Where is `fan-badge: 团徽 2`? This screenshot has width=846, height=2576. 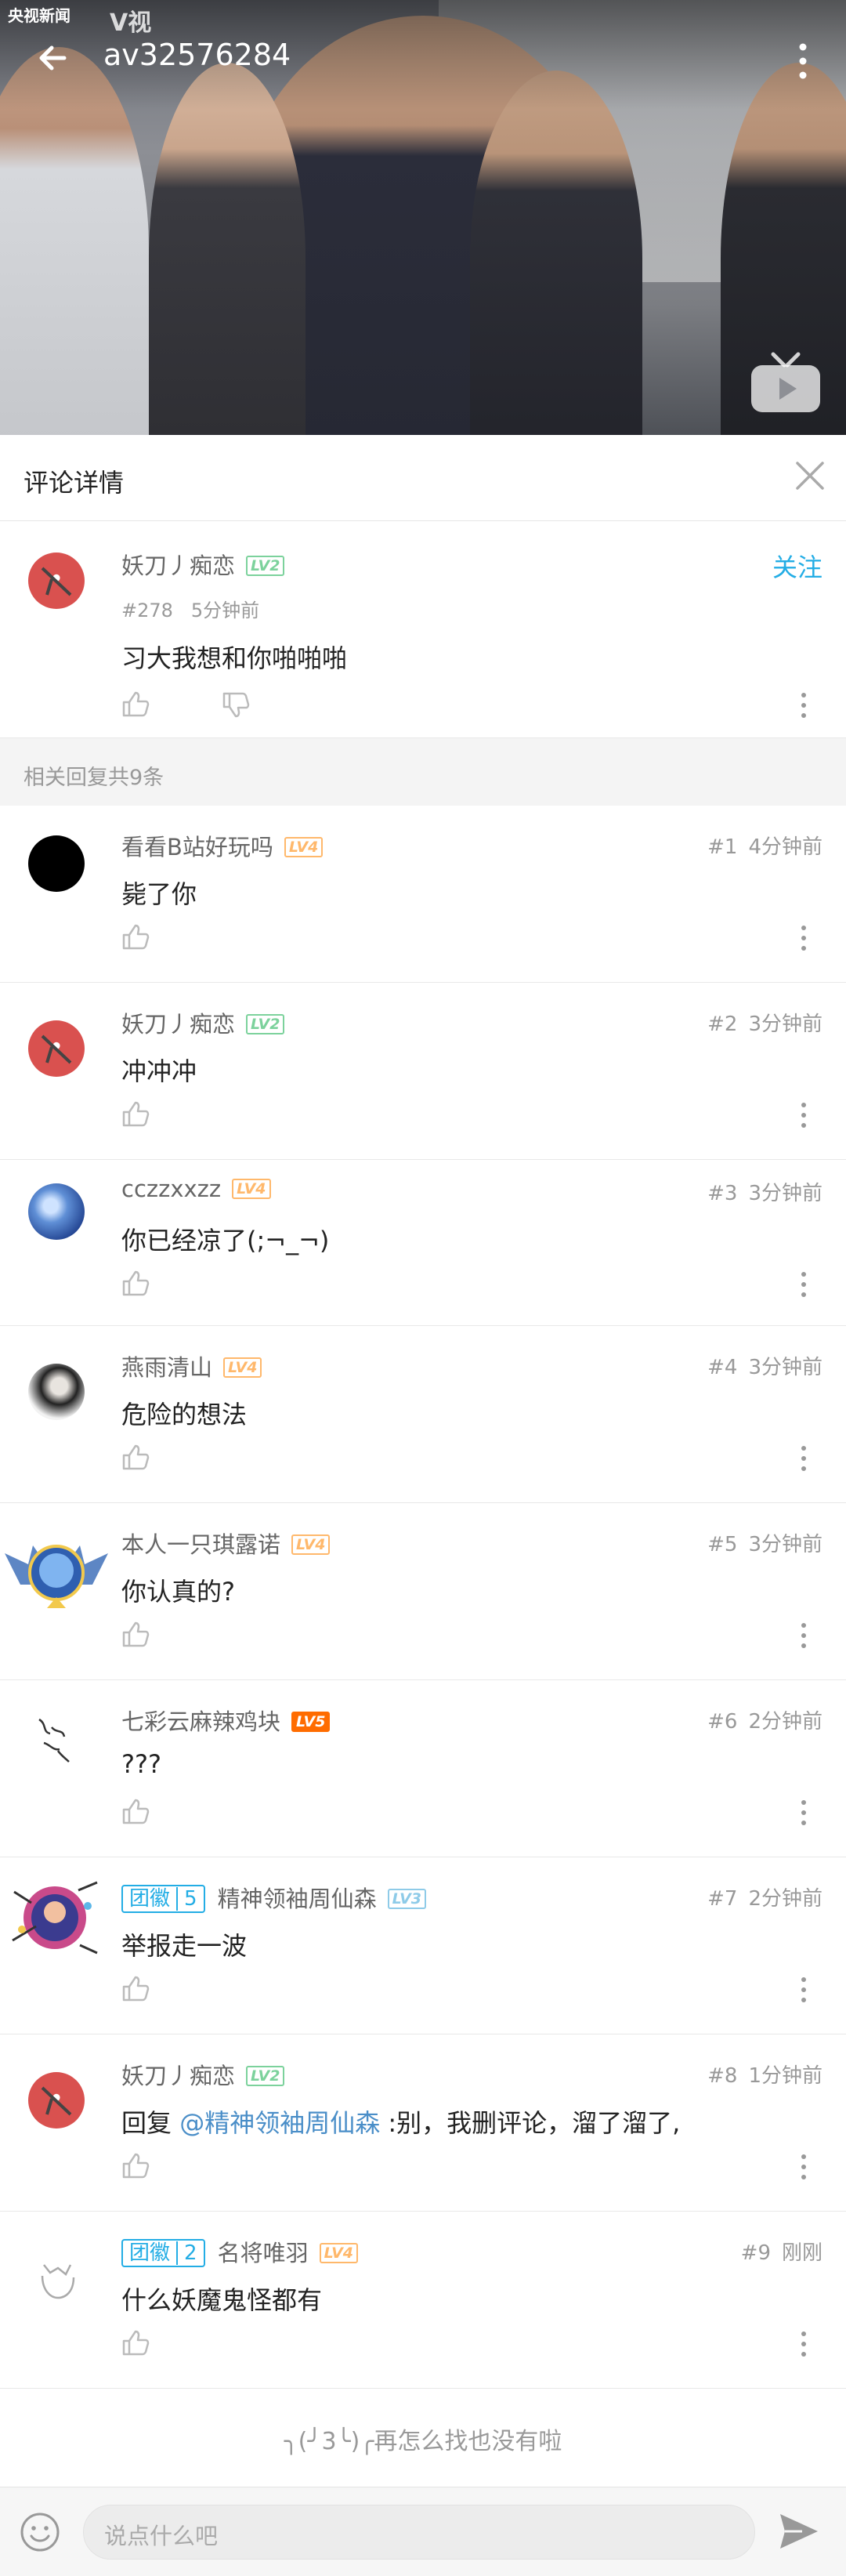
fan-badge: 团徽 2 is located at coordinates (163, 2253).